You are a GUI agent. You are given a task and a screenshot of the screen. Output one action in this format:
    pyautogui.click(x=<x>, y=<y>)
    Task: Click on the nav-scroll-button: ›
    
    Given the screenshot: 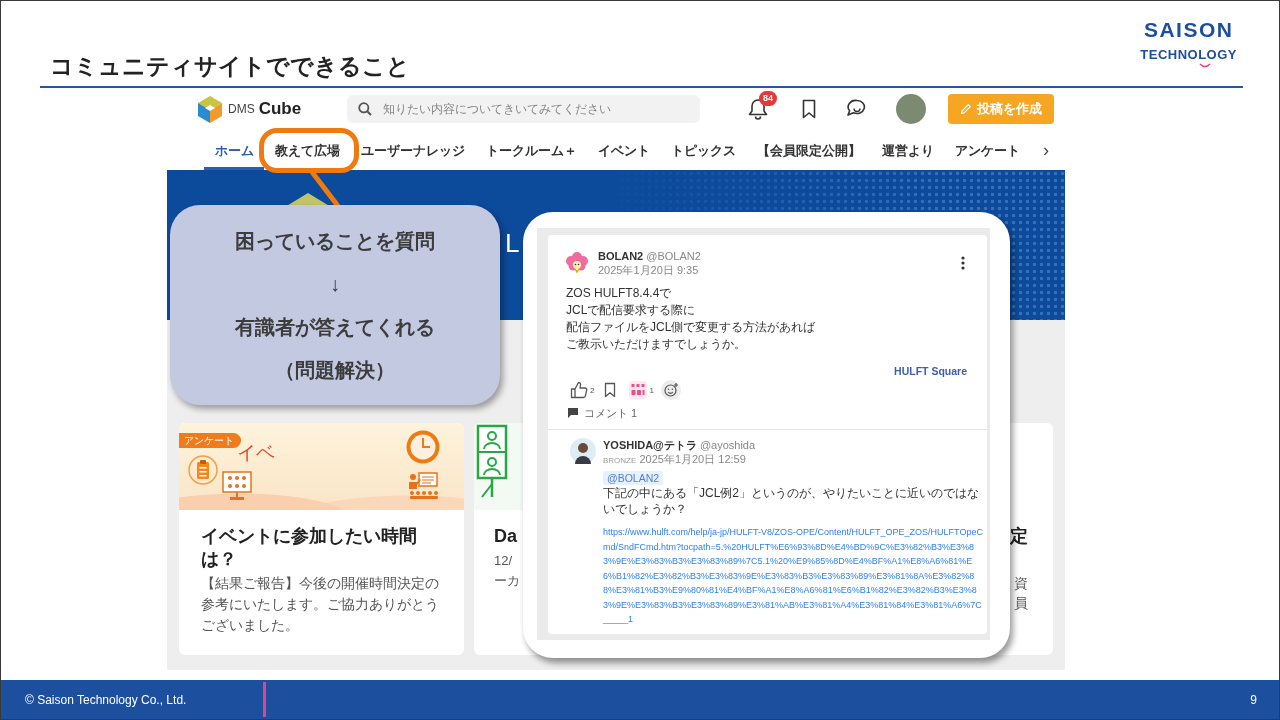 What is the action you would take?
    pyautogui.click(x=1046, y=150)
    